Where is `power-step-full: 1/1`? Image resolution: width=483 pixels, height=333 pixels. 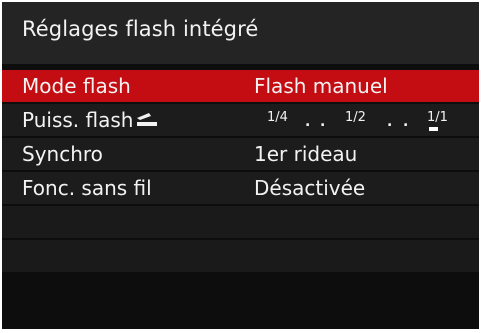
power-step-full: 1/1 is located at coordinates (437, 117).